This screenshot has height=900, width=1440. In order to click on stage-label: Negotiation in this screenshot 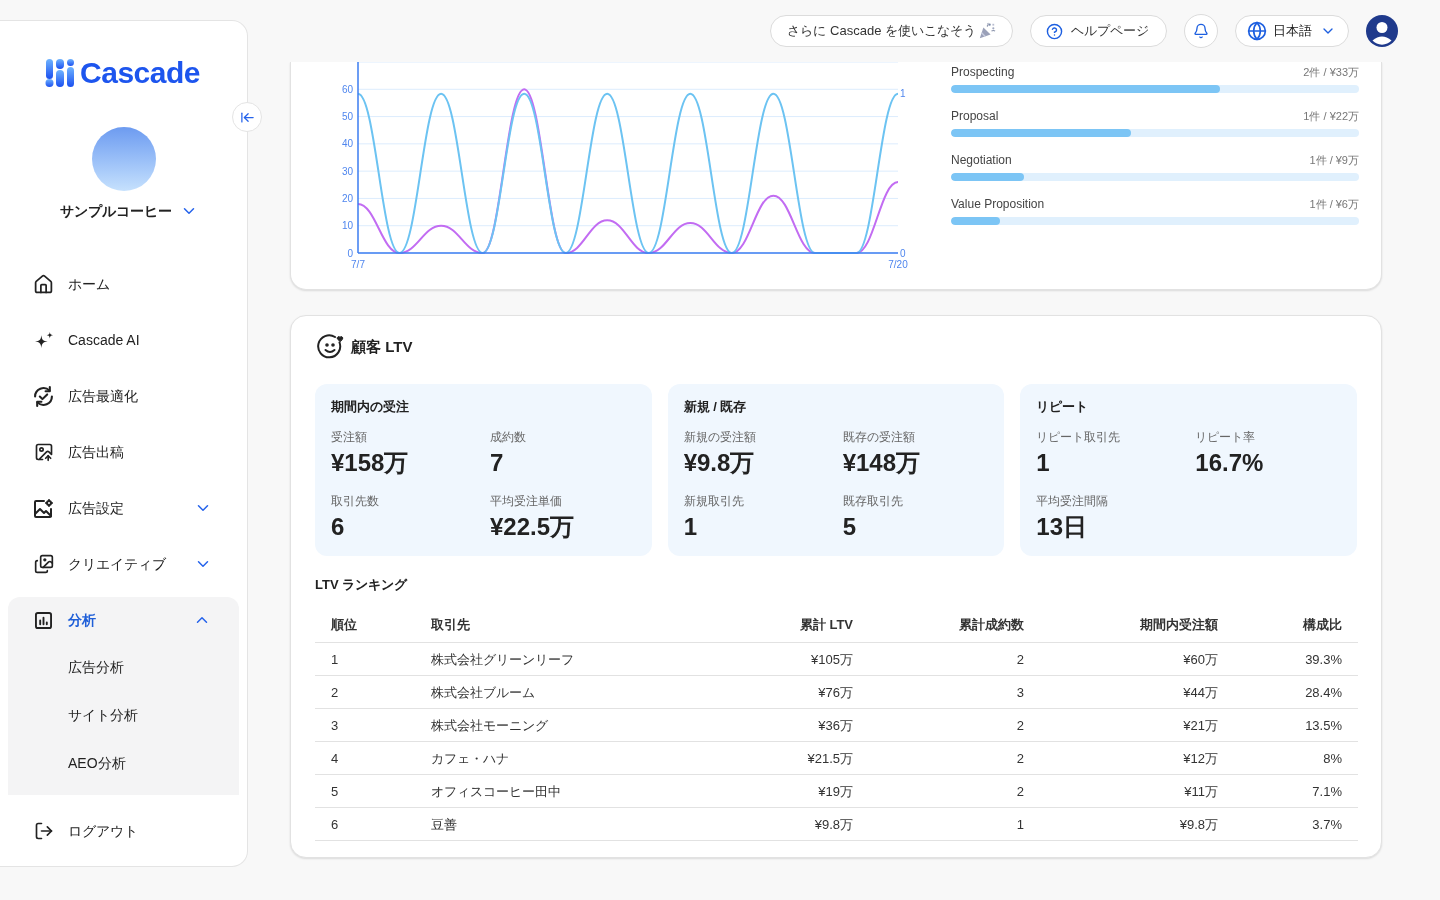, I will do `click(981, 160)`.